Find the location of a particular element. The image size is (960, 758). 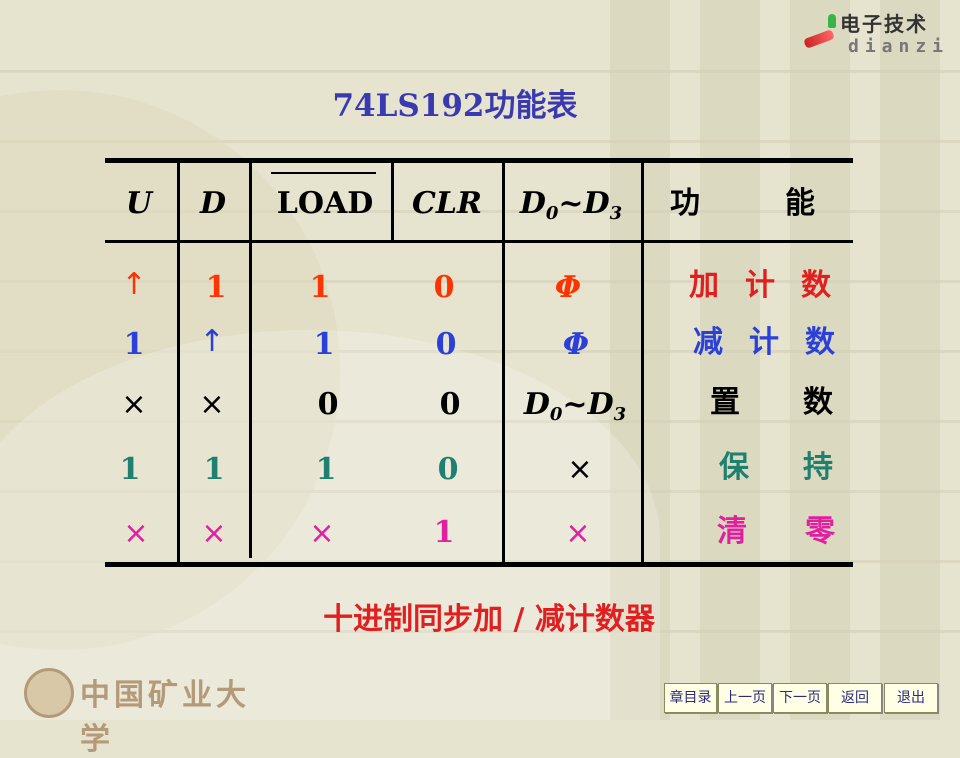

row1-data: Φ is located at coordinates (568, 287).